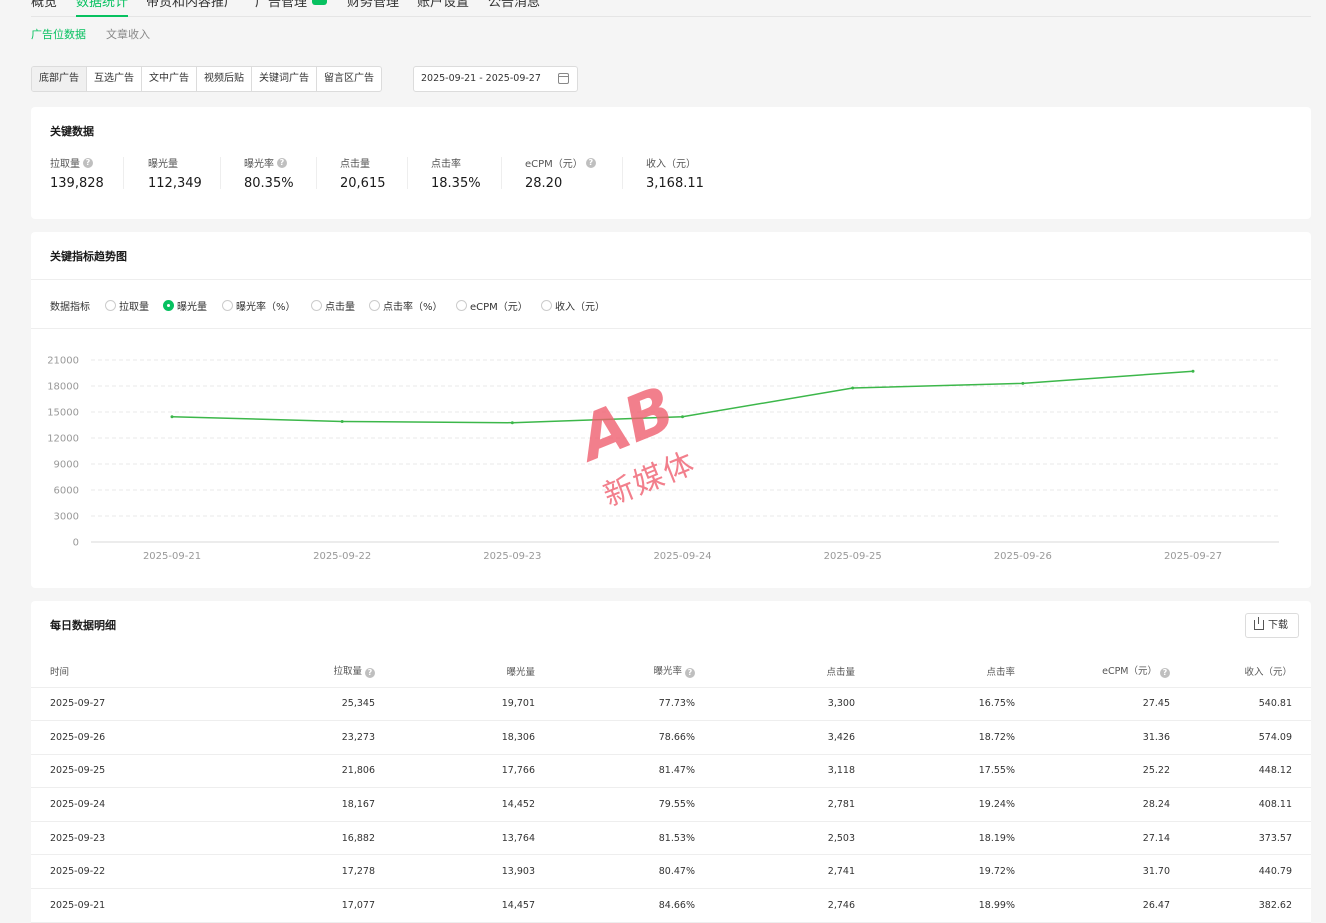  I want to click on table-cell: 27.45, so click(1092, 704).